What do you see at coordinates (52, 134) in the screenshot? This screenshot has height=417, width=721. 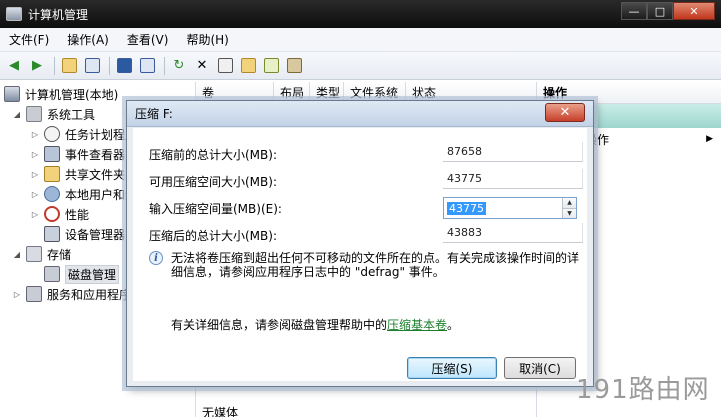 I see `clock-icon` at bounding box center [52, 134].